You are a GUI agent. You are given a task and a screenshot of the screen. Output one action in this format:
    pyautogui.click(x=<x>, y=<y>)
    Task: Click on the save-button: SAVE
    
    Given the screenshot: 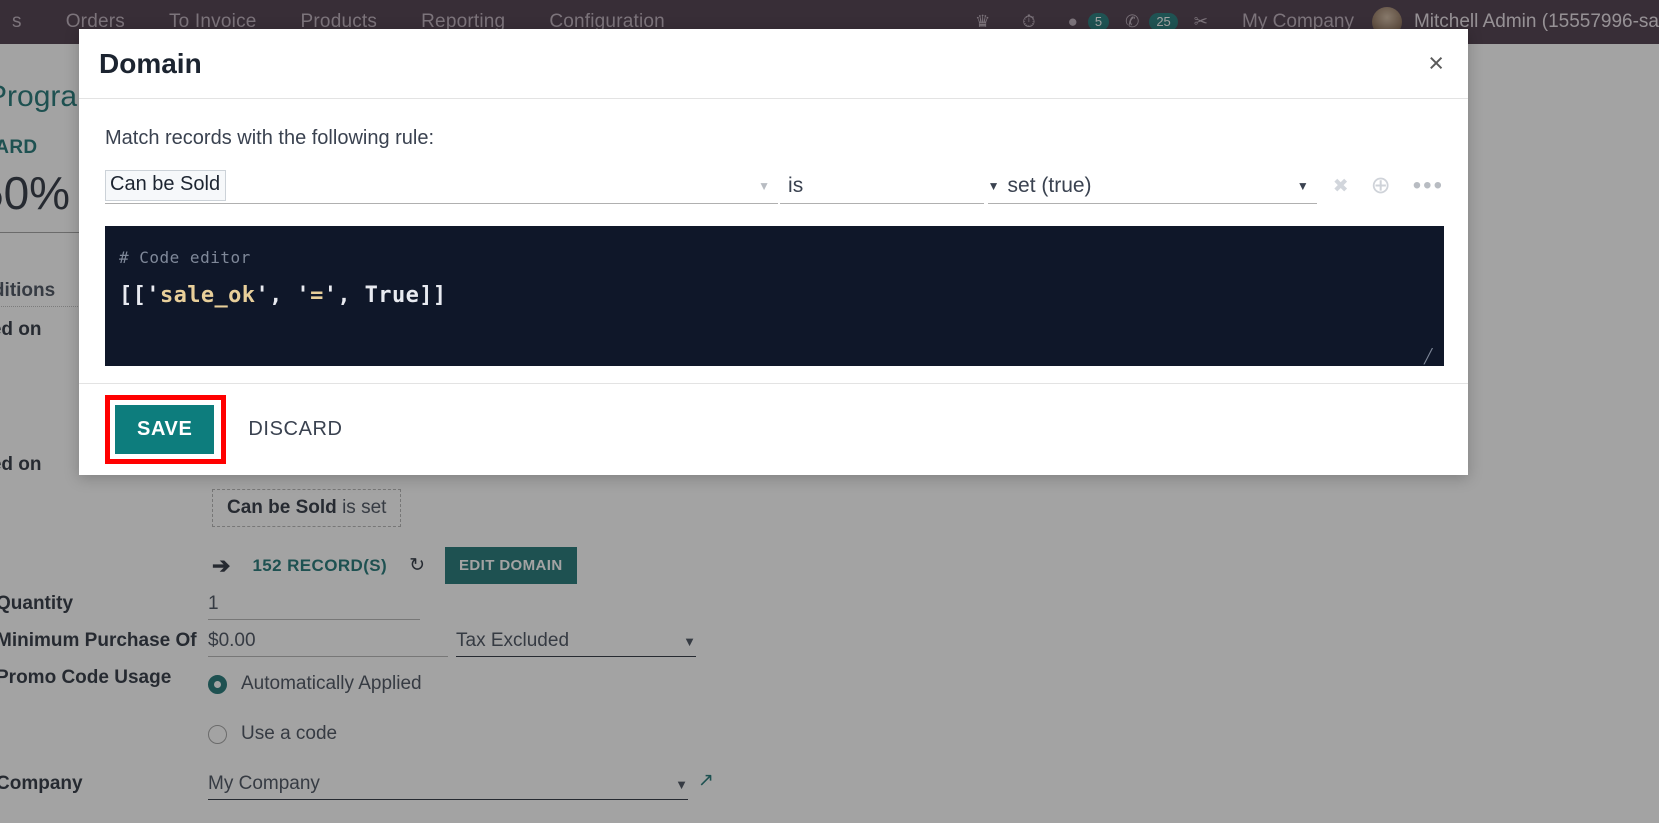 What is the action you would take?
    pyautogui.click(x=165, y=429)
    